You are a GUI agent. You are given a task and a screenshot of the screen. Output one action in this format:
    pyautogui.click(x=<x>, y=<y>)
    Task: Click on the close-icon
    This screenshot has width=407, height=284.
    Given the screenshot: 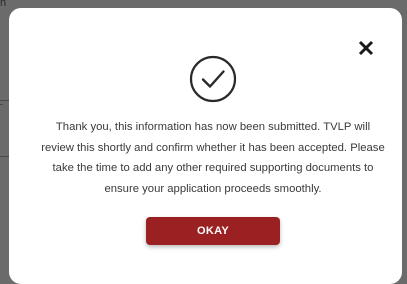 What is the action you would take?
    pyautogui.click(x=366, y=48)
    